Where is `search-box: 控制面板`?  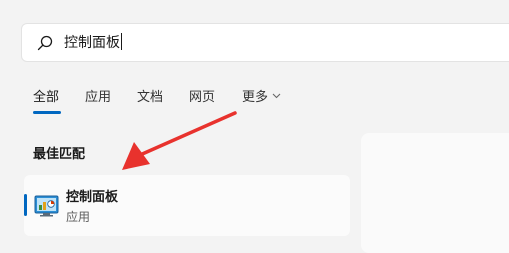 search-box: 控制面板 is located at coordinates (265, 42).